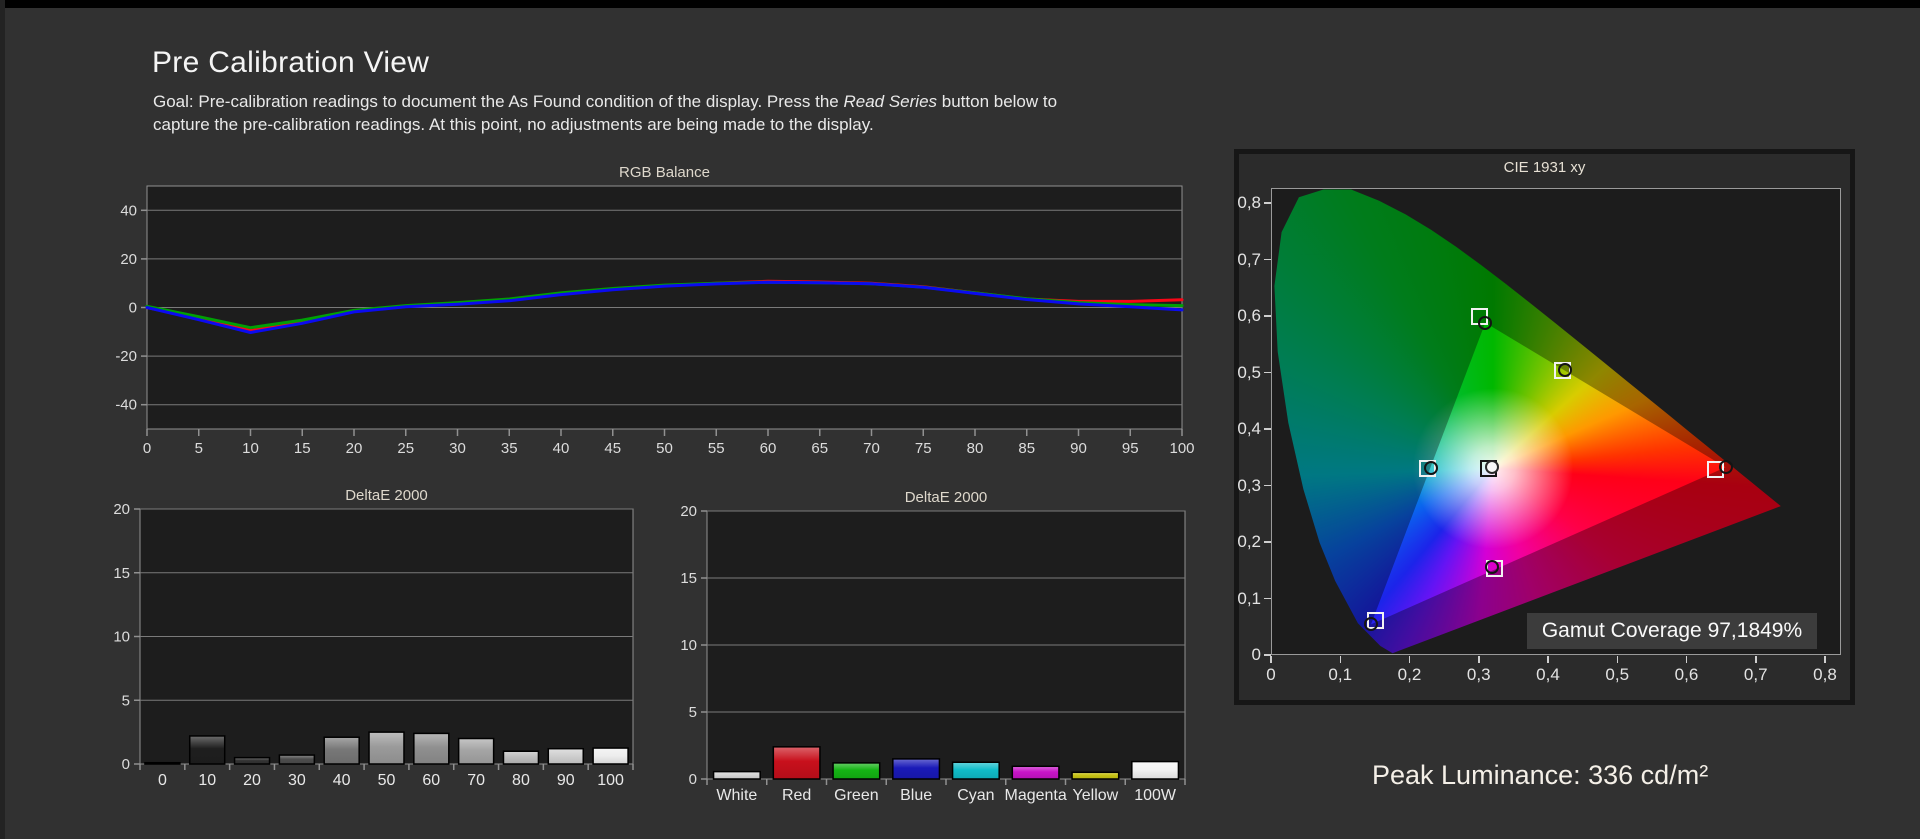 The image size is (1920, 839). Describe the element at coordinates (1271, 674) in the screenshot. I see `cie-x-tick-label: 0` at that location.